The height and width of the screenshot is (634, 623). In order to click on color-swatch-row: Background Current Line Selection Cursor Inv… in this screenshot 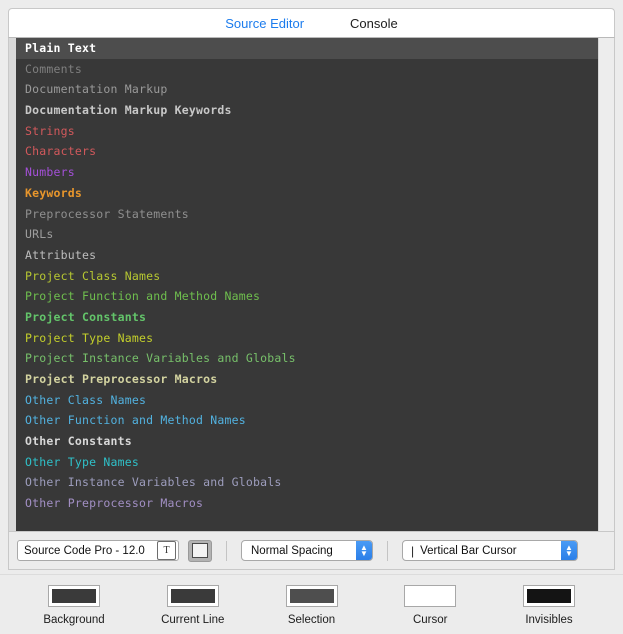, I will do `click(311, 604)`.